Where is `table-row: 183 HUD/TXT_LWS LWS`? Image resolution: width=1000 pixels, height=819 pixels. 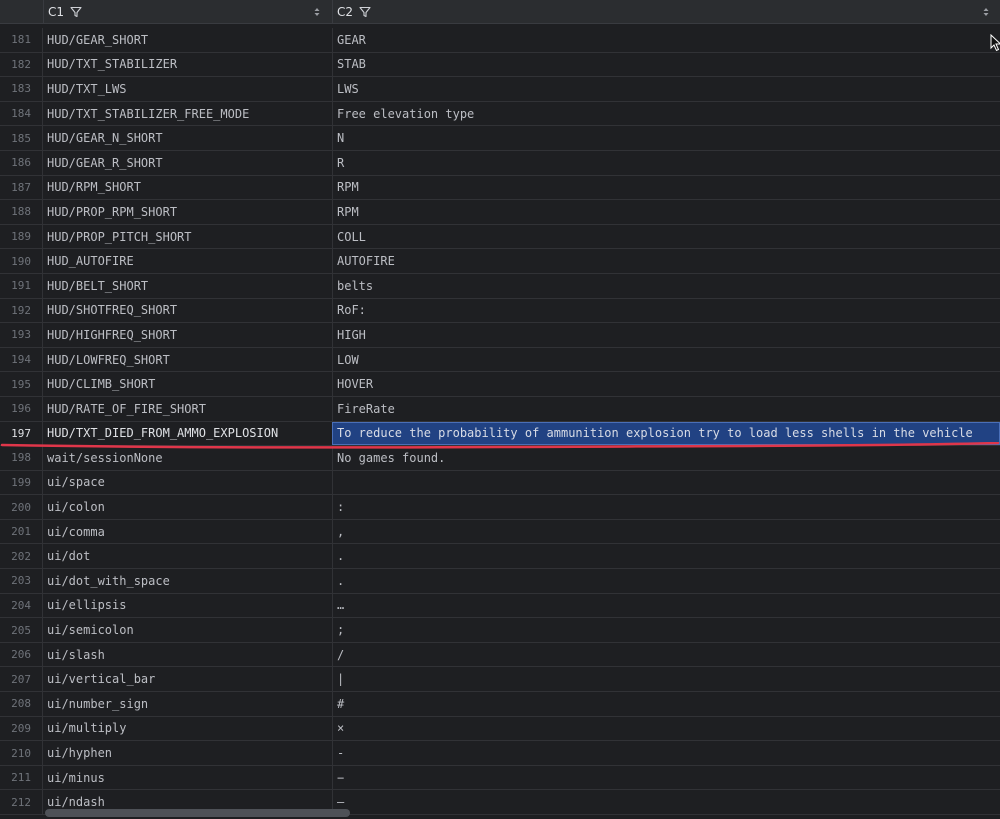
table-row: 183 HUD/TXT_LWS LWS is located at coordinates (500, 89).